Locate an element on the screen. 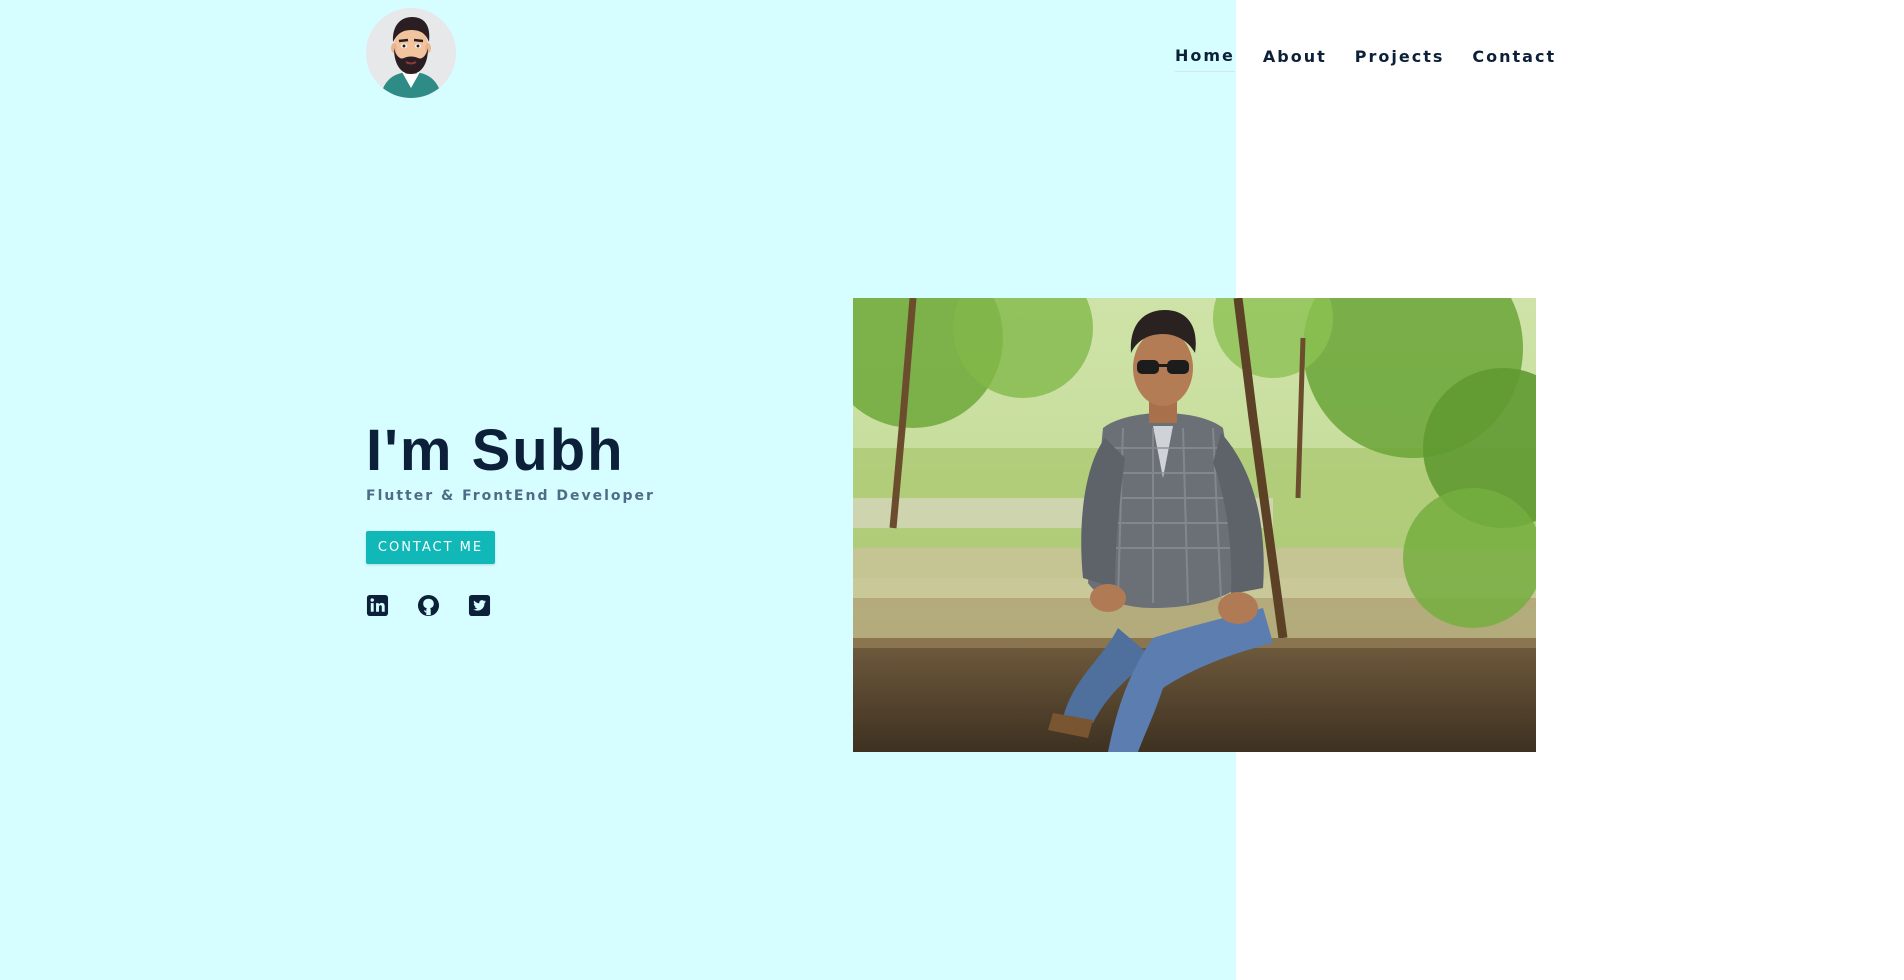 This screenshot has width=1904, height=980. logo-avatar is located at coordinates (411, 53).